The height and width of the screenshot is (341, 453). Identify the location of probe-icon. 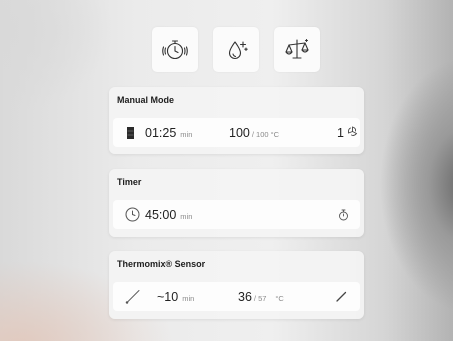
(133, 296).